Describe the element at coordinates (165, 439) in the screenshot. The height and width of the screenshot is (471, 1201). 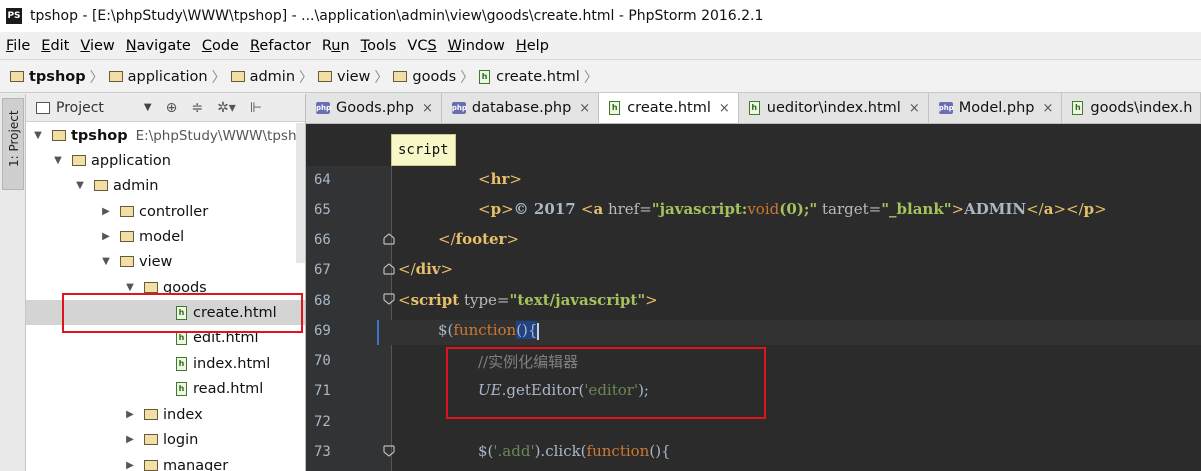
I see `tree-item-login: ▶ login` at that location.